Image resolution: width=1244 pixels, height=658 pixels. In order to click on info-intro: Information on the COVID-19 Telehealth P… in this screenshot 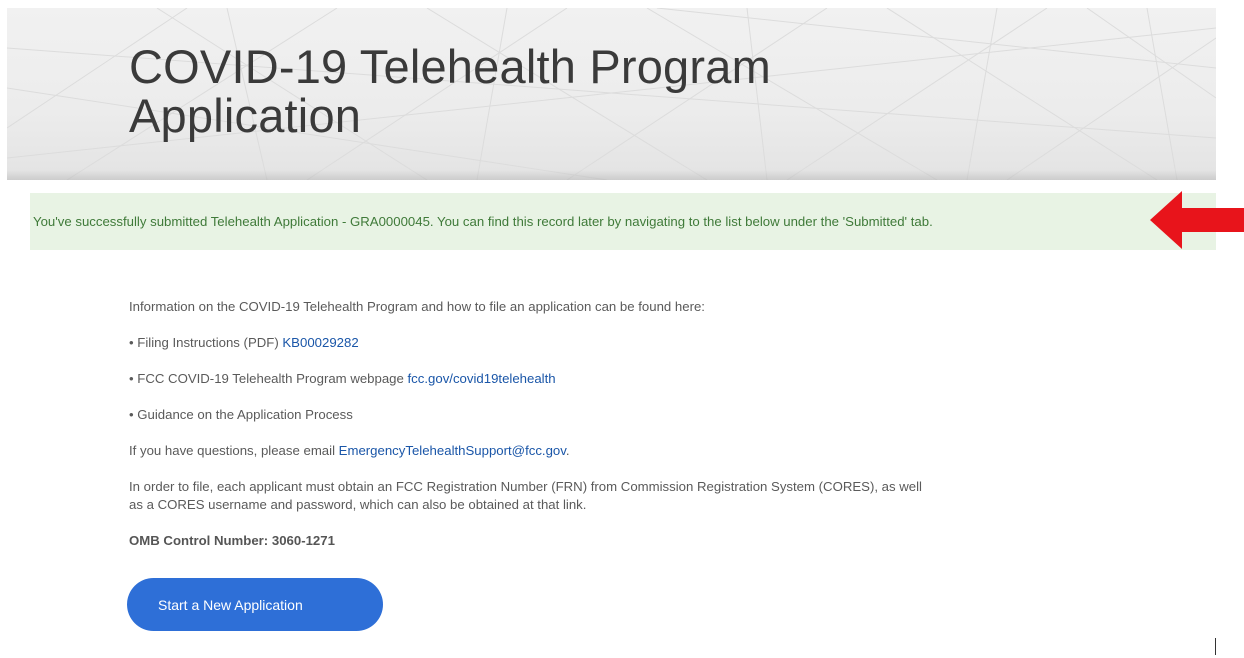, I will do `click(417, 306)`.